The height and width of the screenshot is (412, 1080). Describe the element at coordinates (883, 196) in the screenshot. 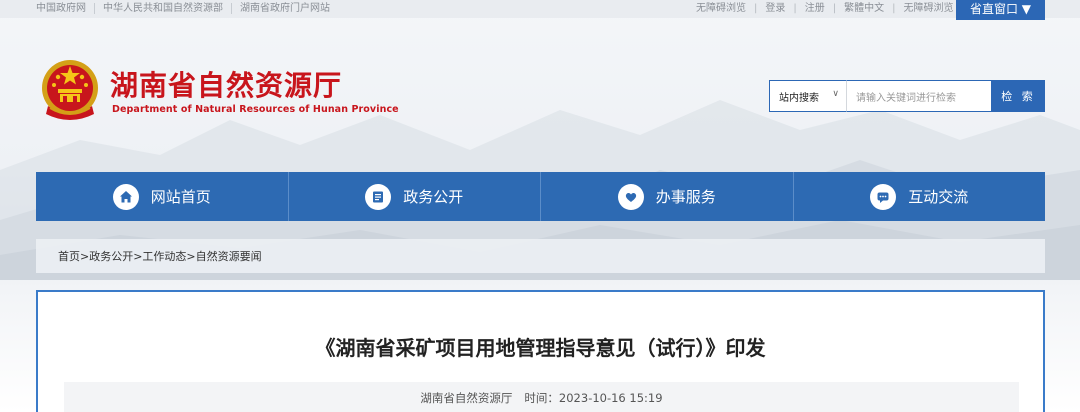

I see `chat-icon` at that location.